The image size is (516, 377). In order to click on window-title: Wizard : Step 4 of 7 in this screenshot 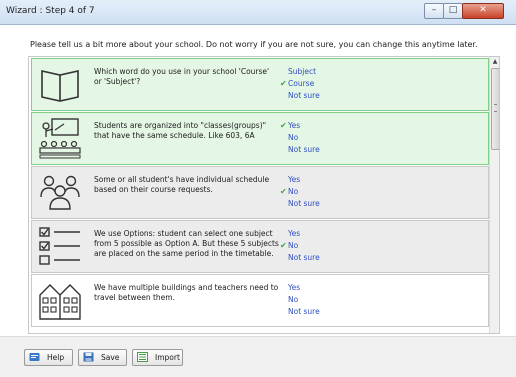, I will do `click(50, 11)`.